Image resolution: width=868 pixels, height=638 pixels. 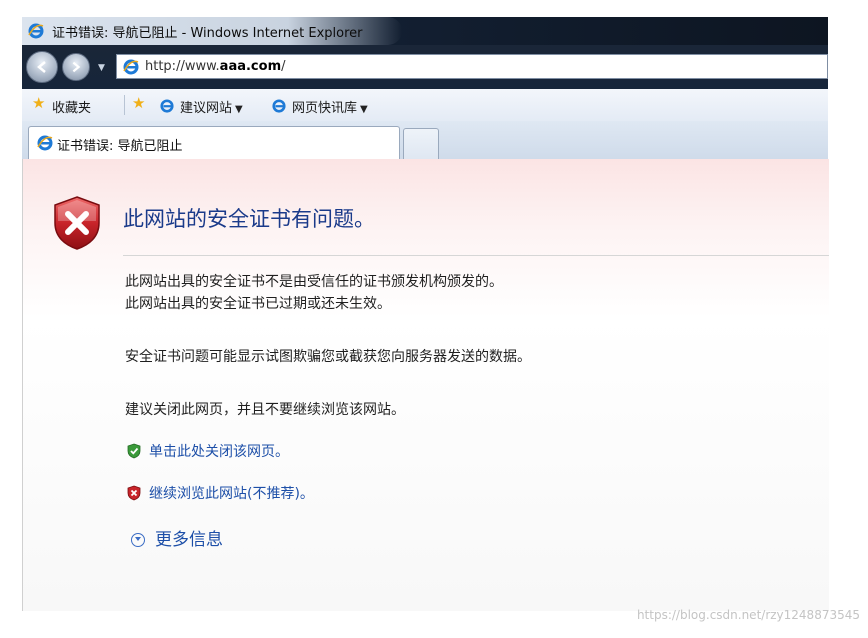 I want to click on new-tab-button, so click(x=421, y=143).